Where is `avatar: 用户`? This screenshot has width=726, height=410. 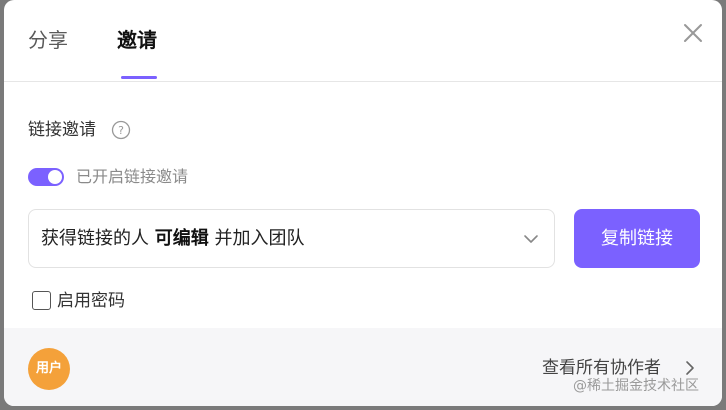 avatar: 用户 is located at coordinates (49, 369).